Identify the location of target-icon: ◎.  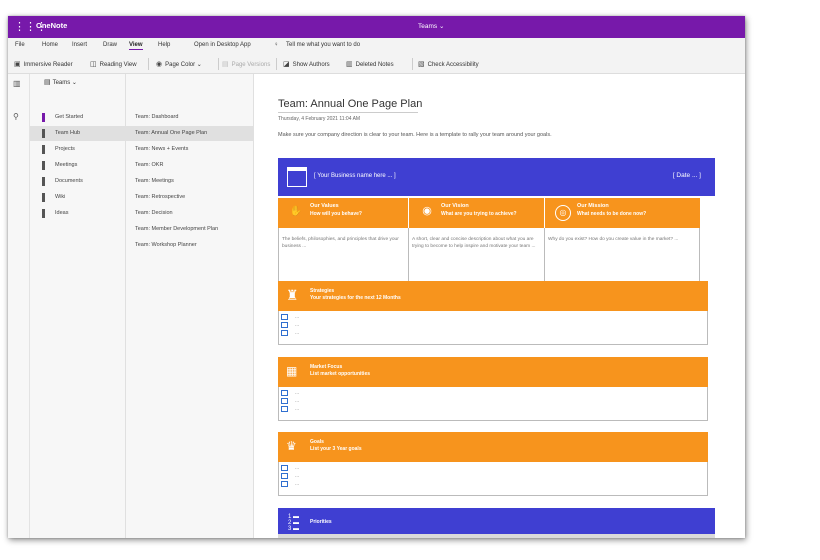
(563, 213).